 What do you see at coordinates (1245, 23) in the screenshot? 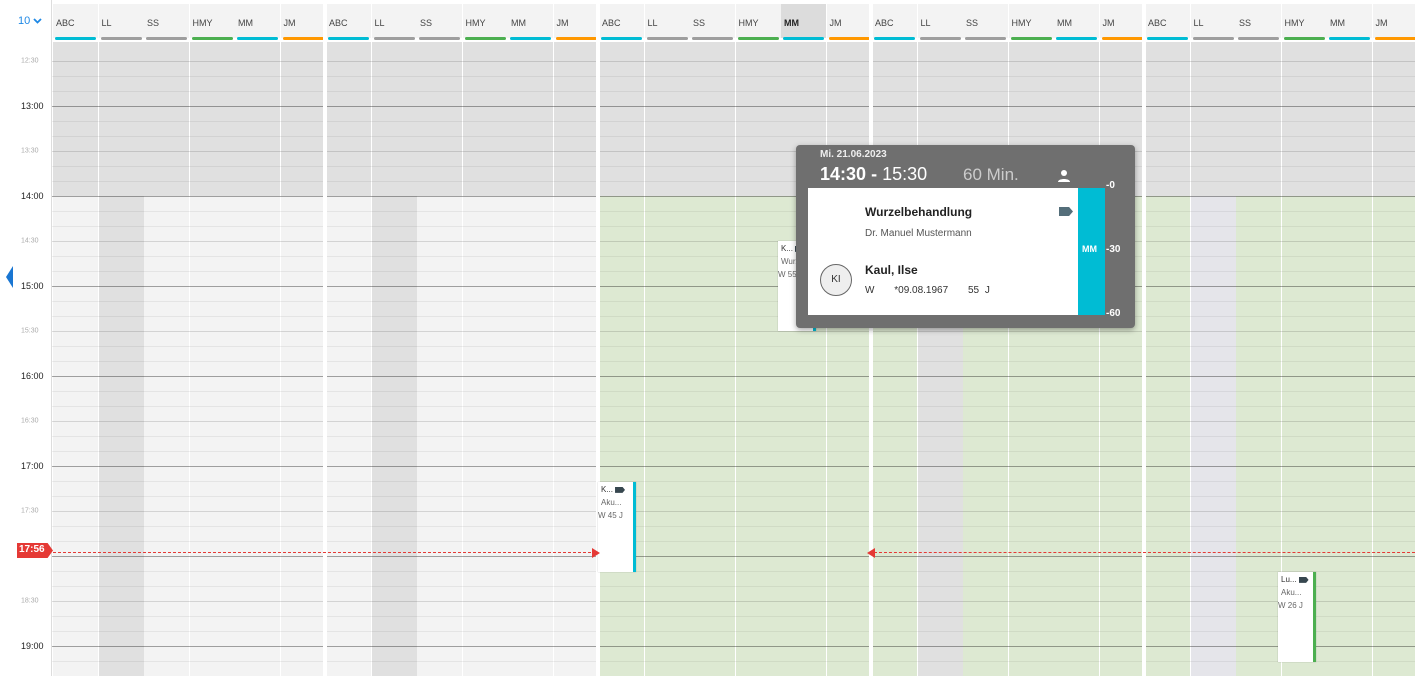
I see `resource-label: SS` at bounding box center [1245, 23].